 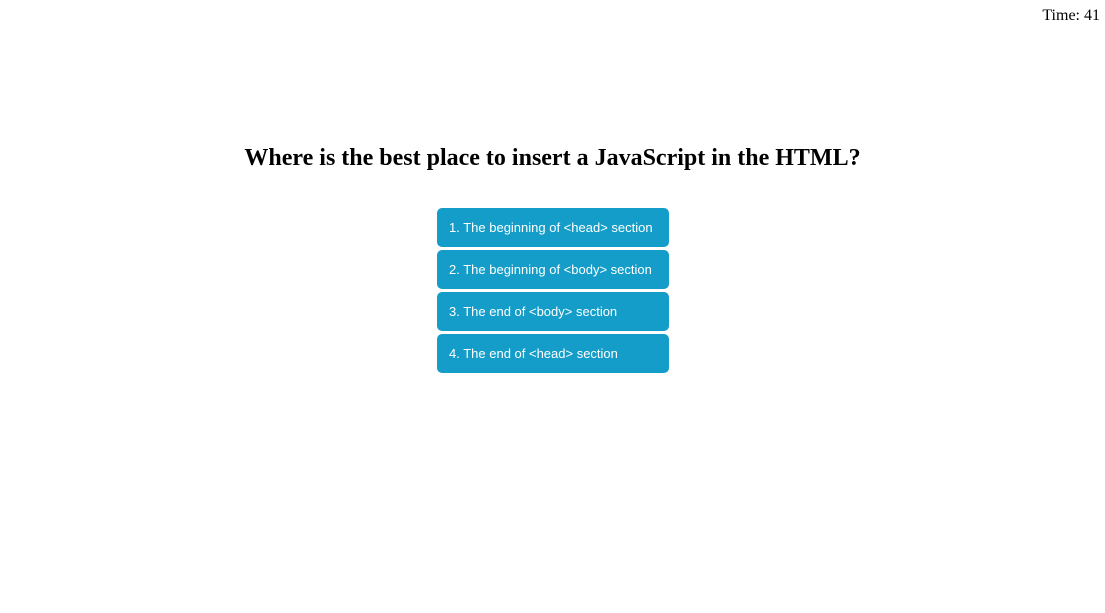 I want to click on answer-button-3: 3. The end of <body> section, so click(x=553, y=311).